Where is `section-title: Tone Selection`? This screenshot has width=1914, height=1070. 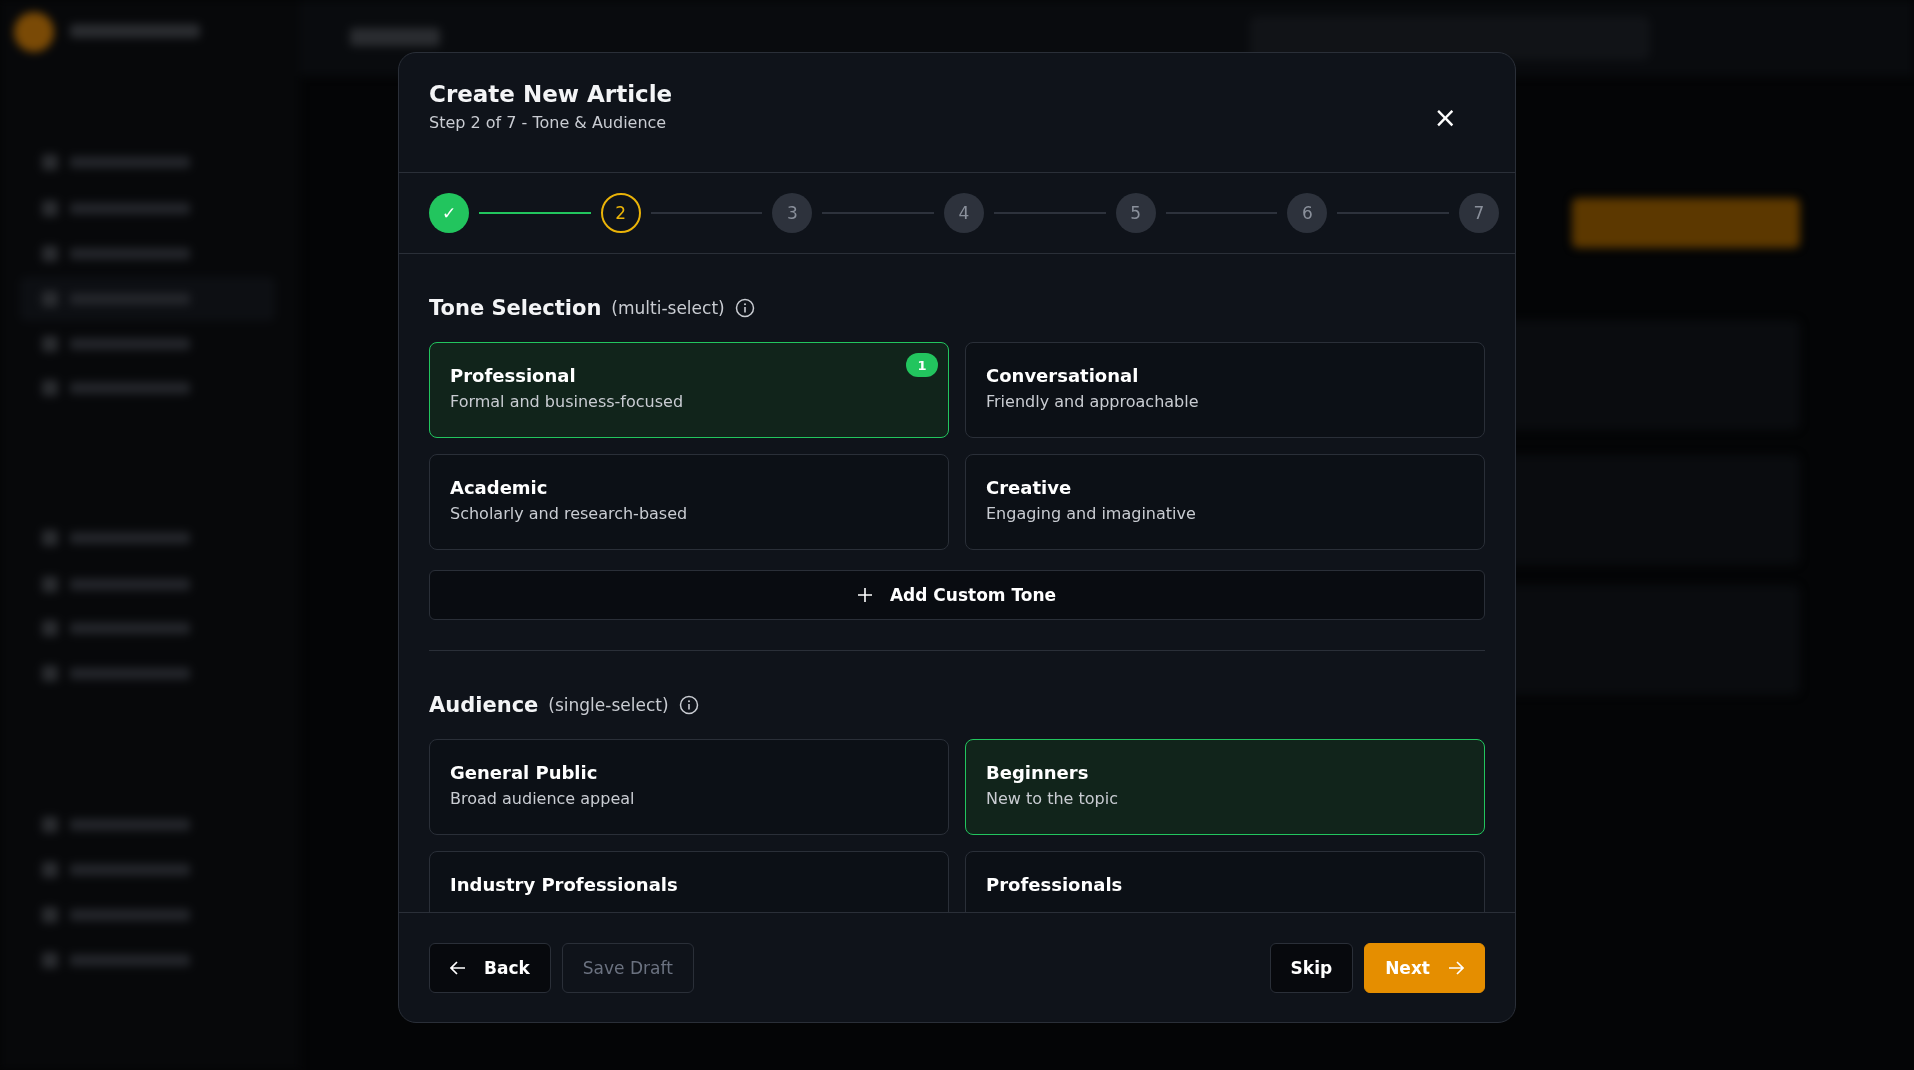
section-title: Tone Selection is located at coordinates (515, 308).